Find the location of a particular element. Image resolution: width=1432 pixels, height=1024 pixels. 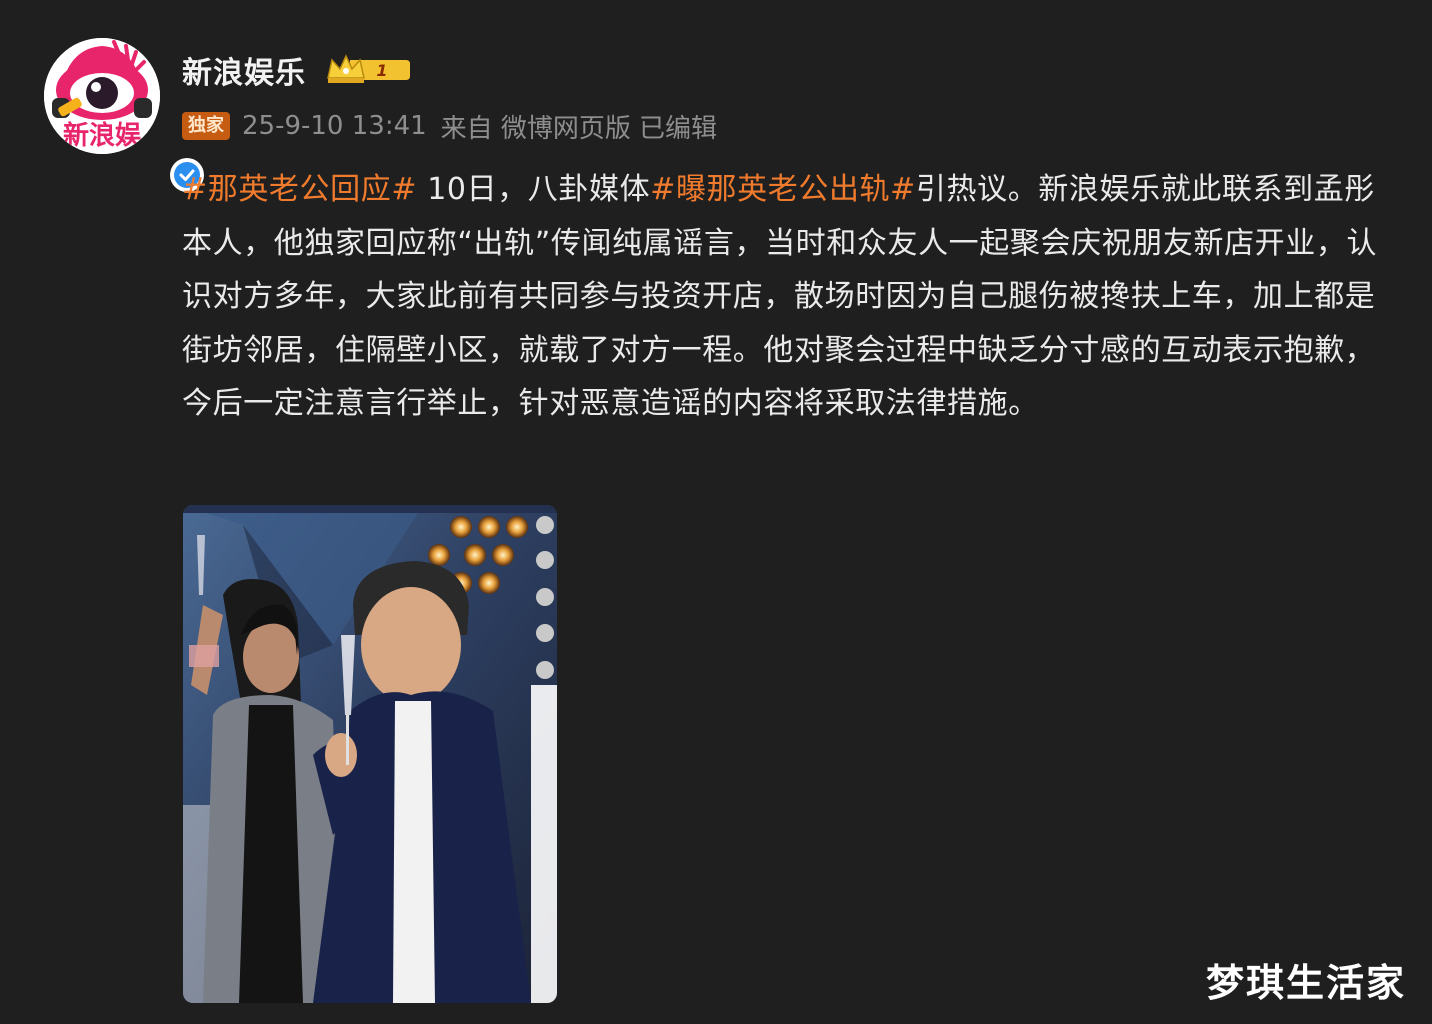

photo-illustration is located at coordinates (370, 754).